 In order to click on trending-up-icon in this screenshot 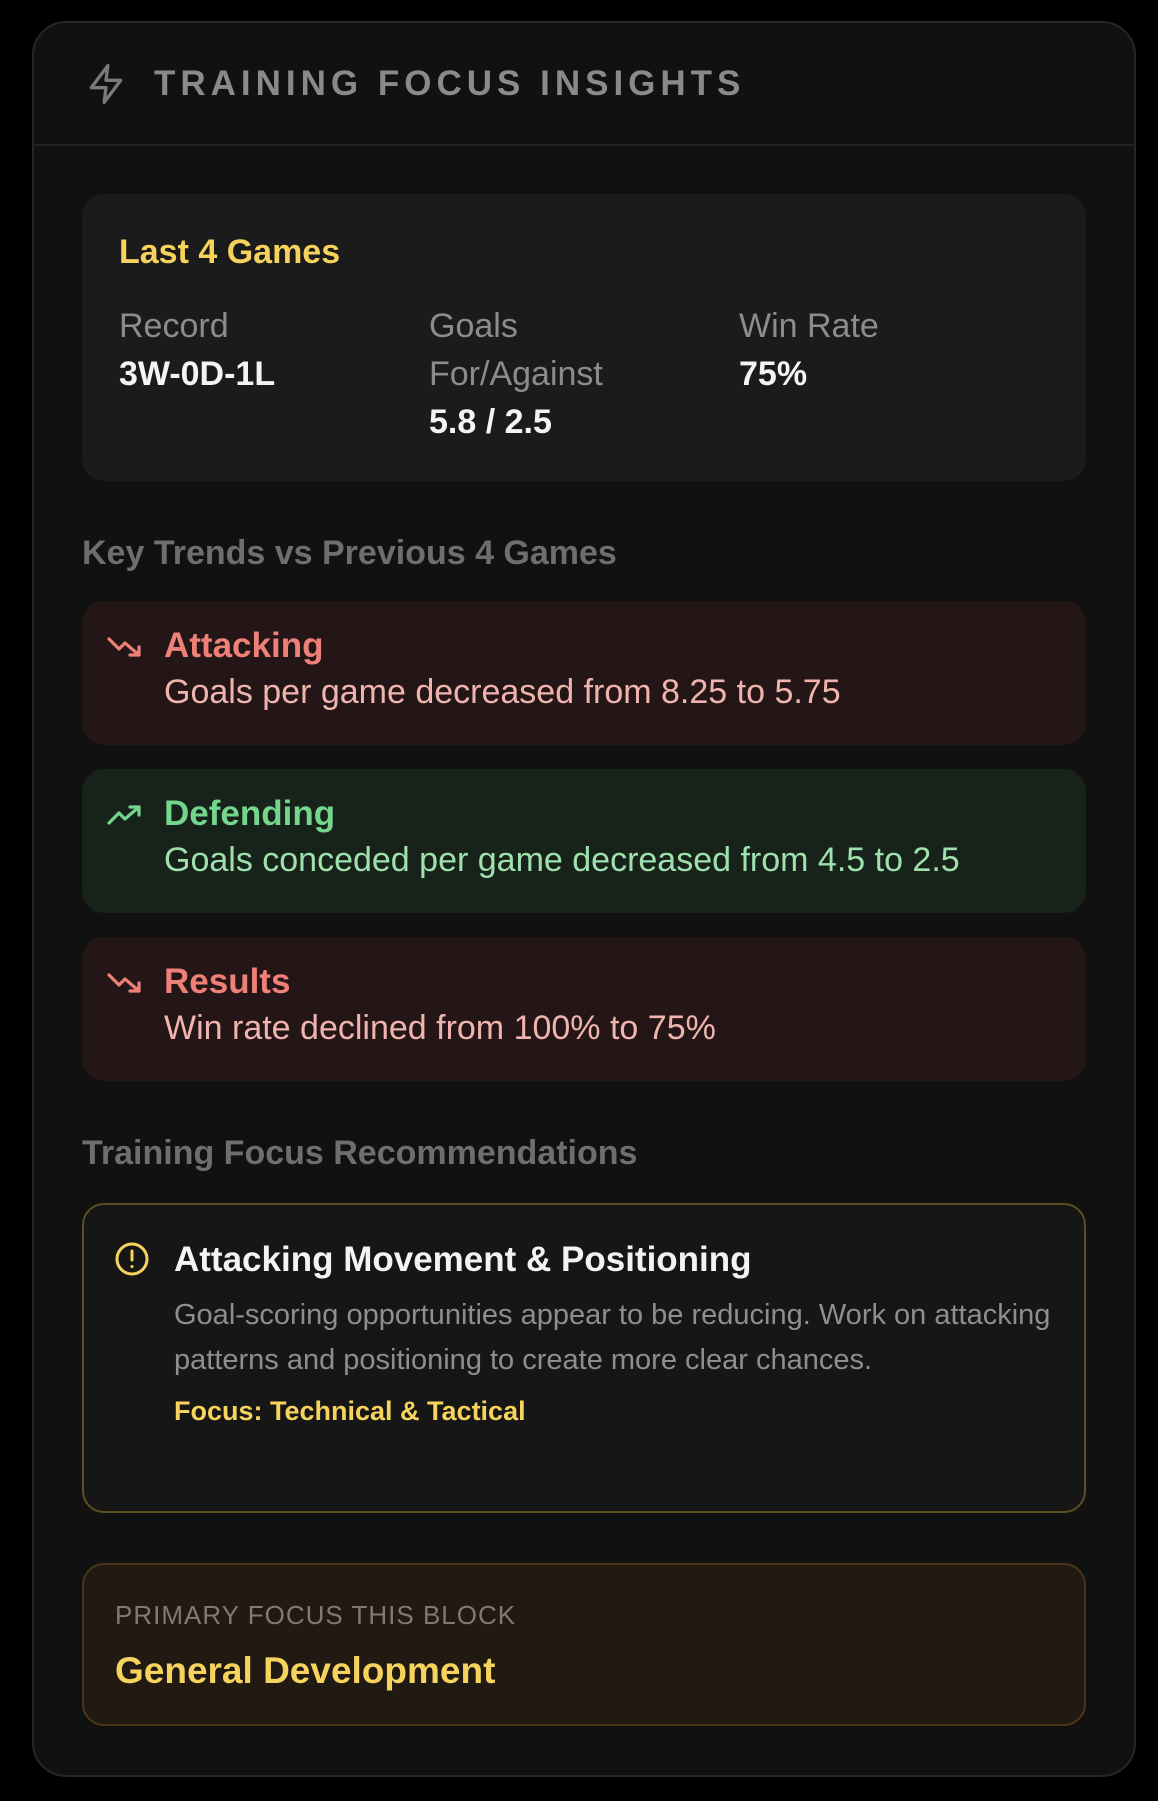, I will do `click(125, 814)`.